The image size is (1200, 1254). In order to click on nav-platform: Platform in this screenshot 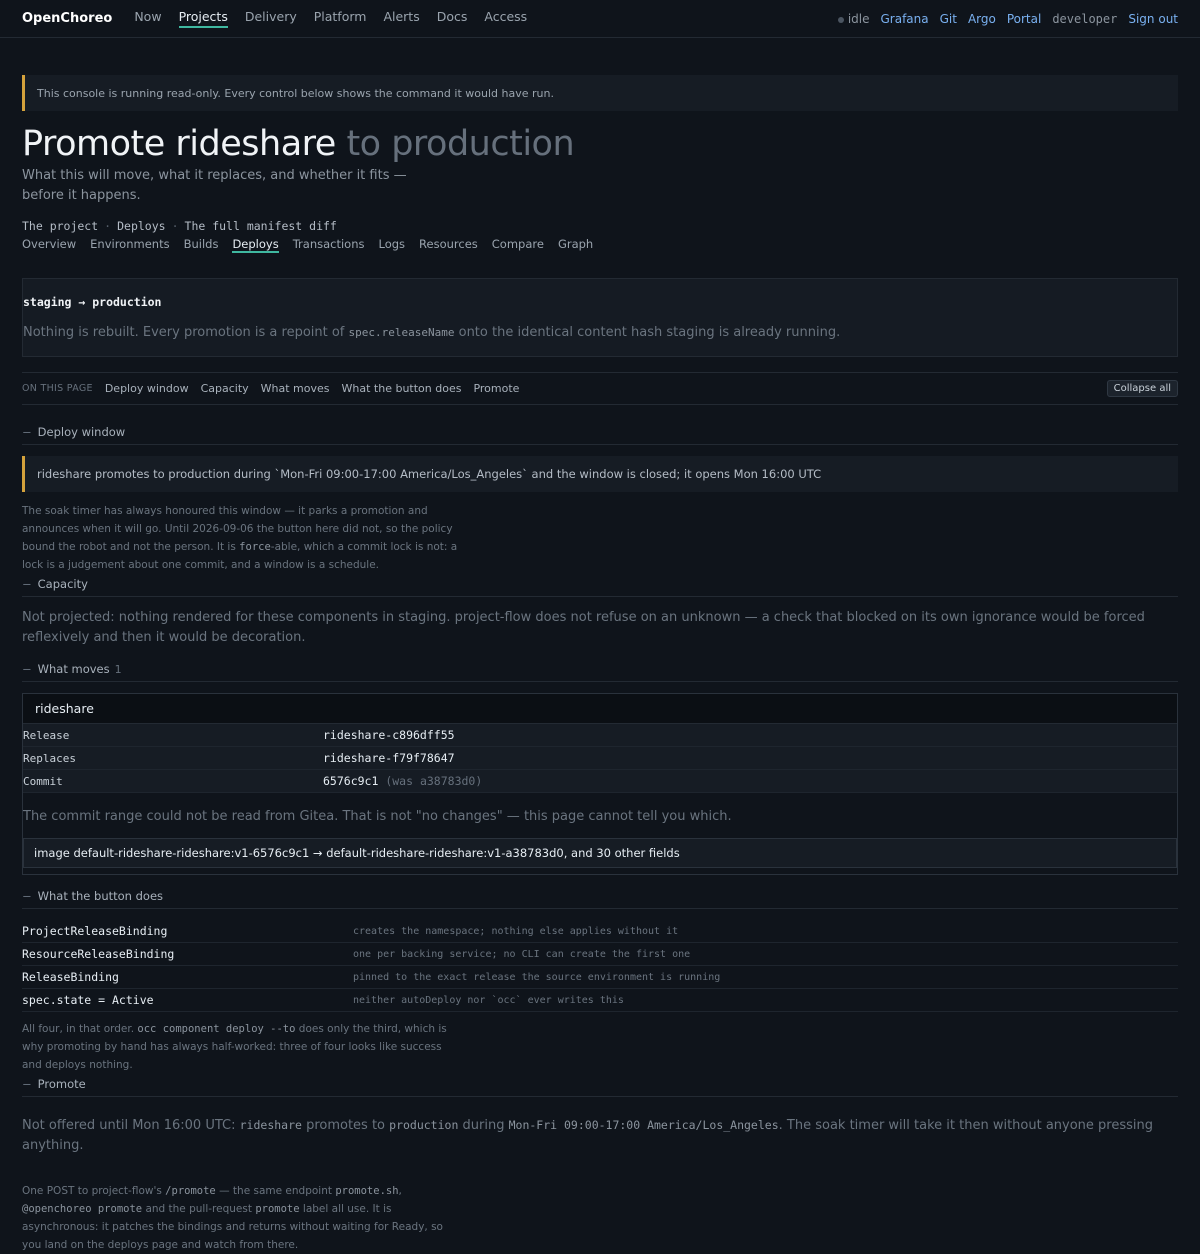, I will do `click(340, 18)`.